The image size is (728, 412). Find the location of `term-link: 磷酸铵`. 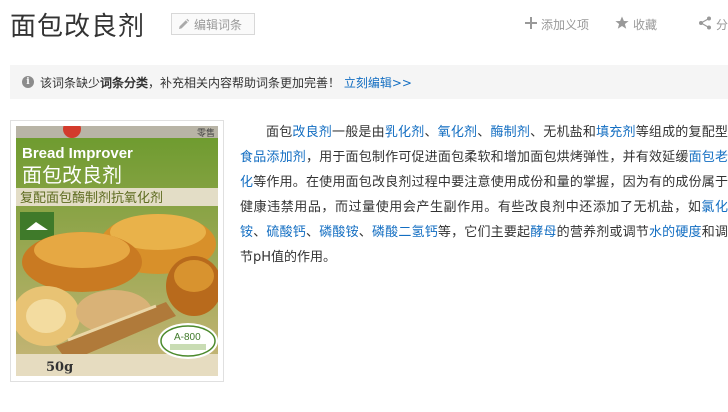

term-link: 磷酸铵 is located at coordinates (339, 232).